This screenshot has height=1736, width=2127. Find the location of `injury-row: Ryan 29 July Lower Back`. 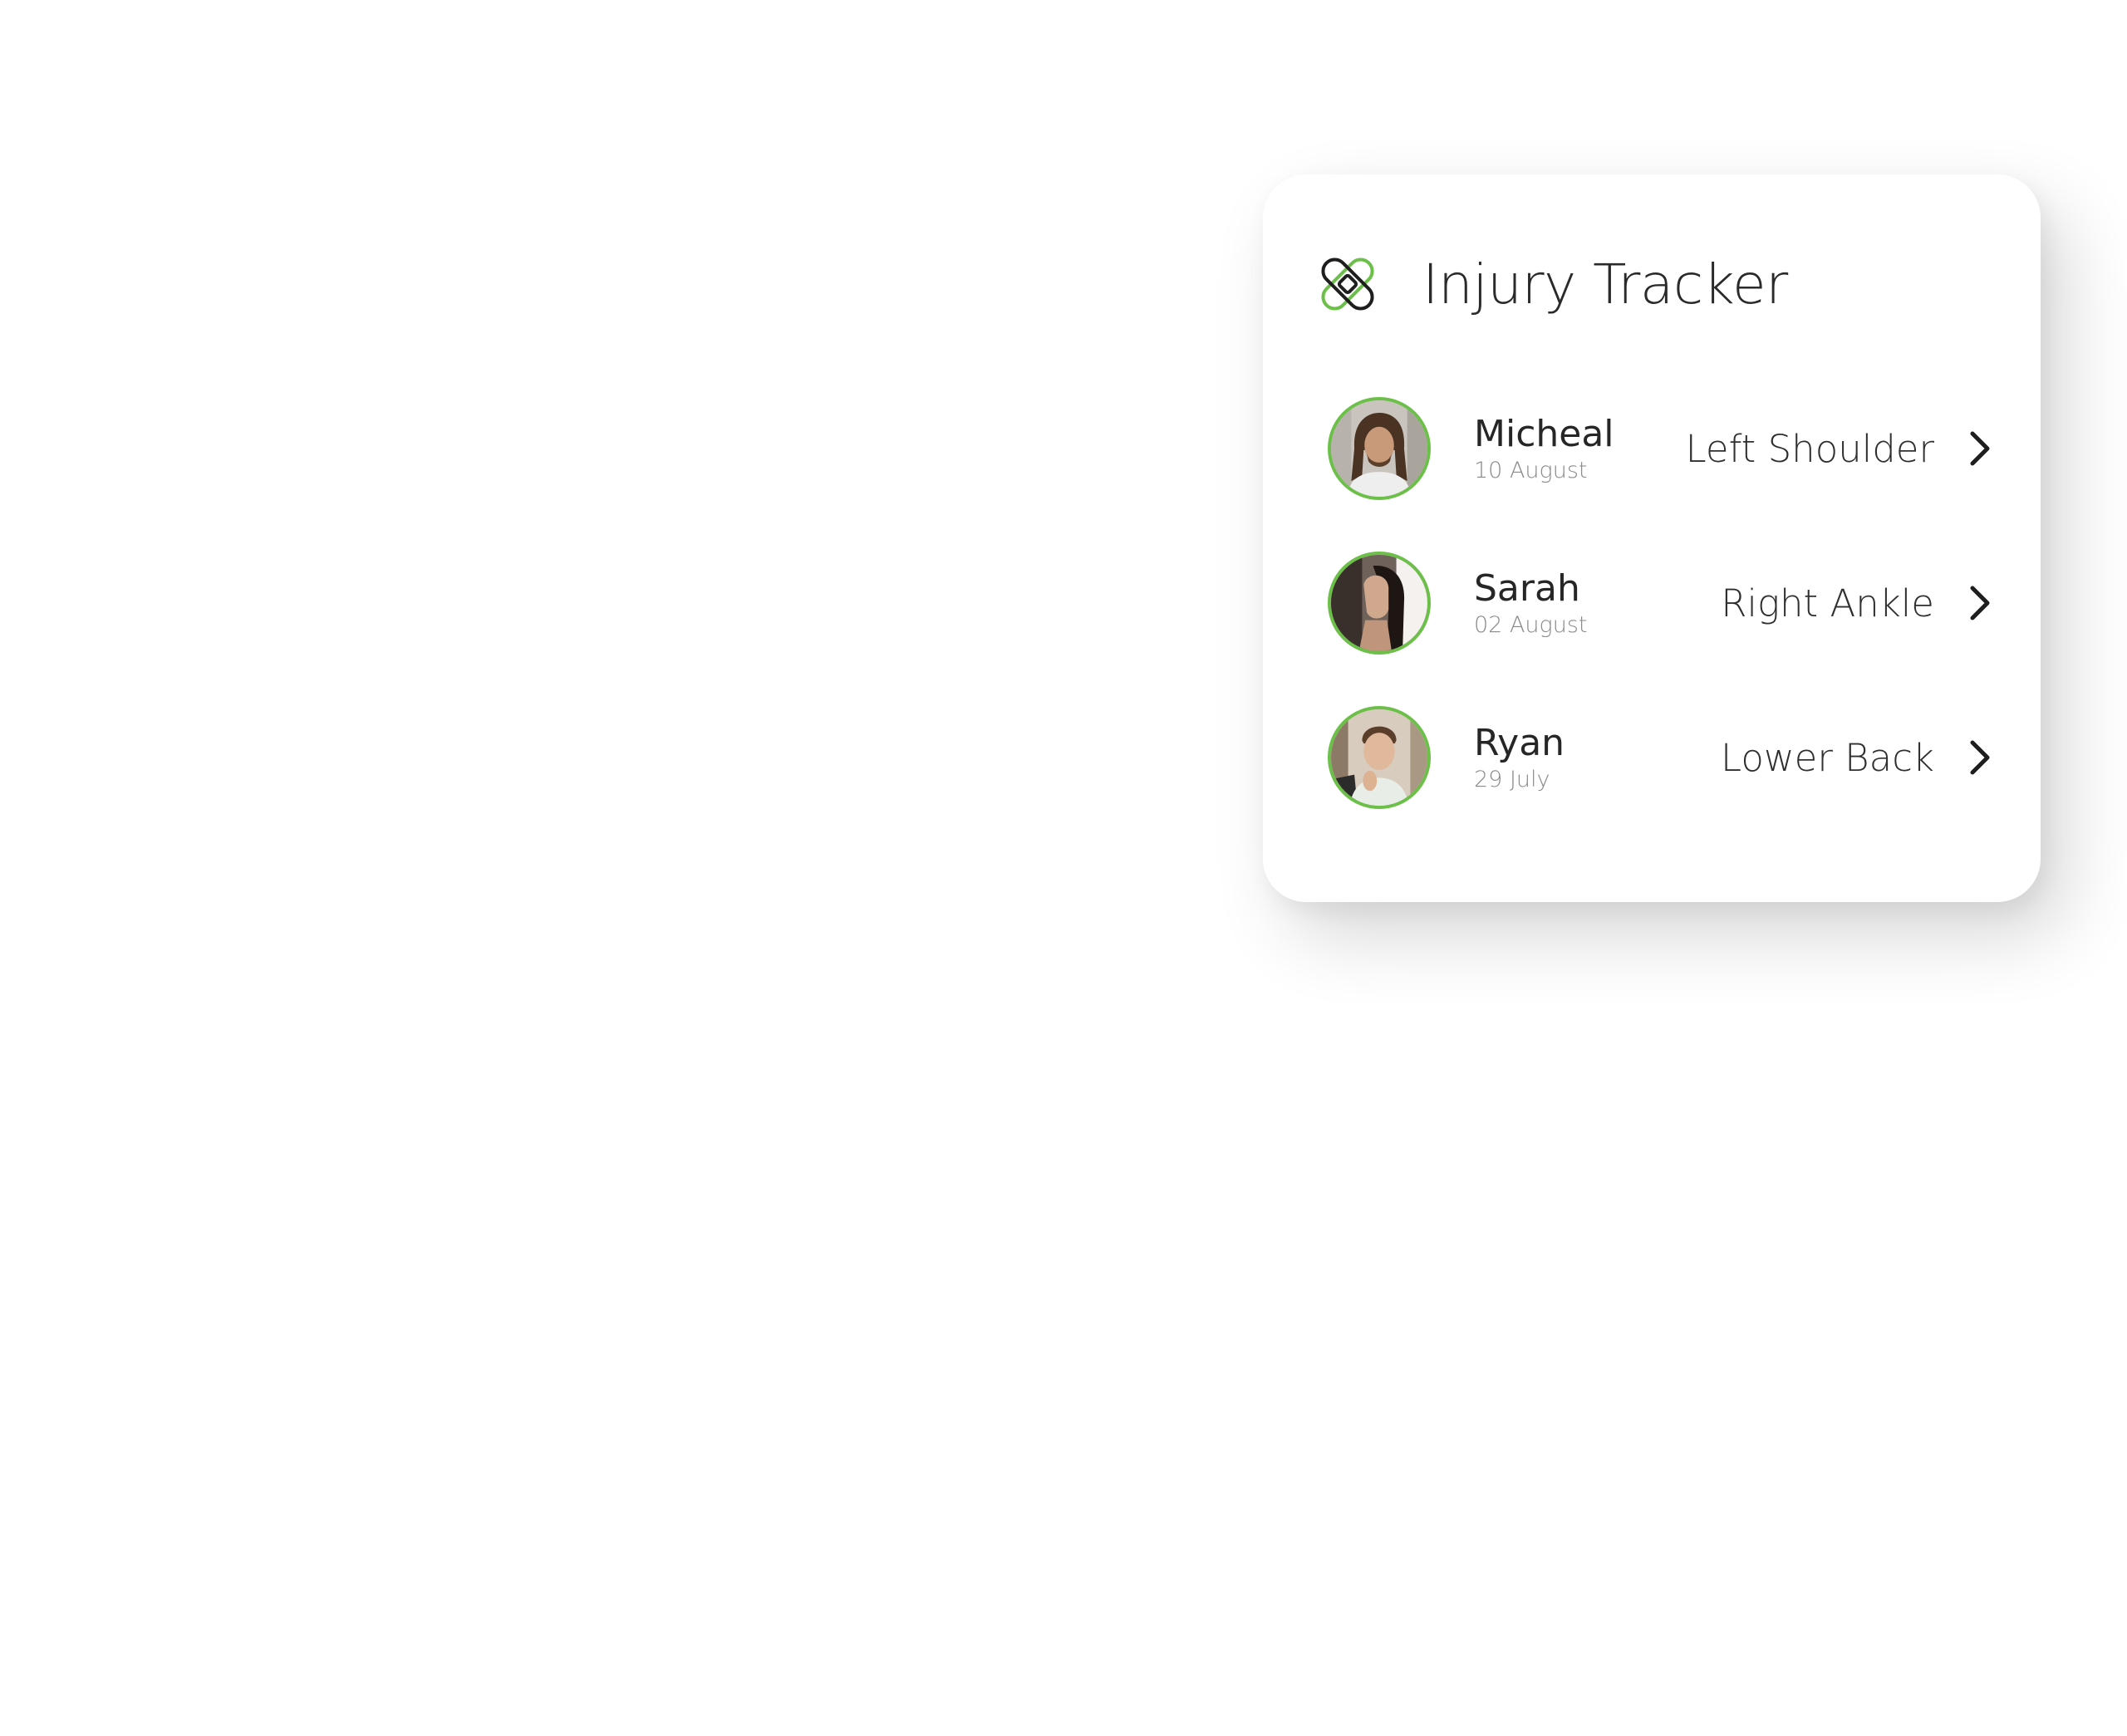

injury-row: Ryan 29 July Lower Back is located at coordinates (1662, 758).